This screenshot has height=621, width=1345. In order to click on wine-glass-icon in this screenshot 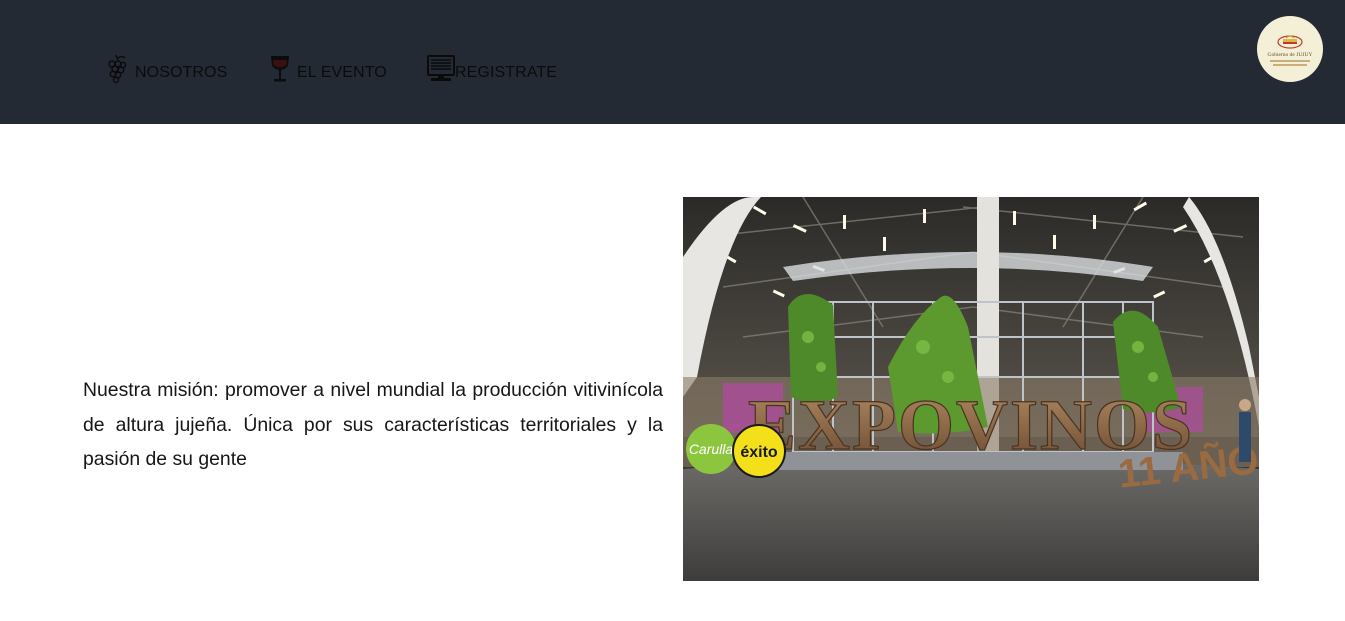, I will do `click(281, 69)`.